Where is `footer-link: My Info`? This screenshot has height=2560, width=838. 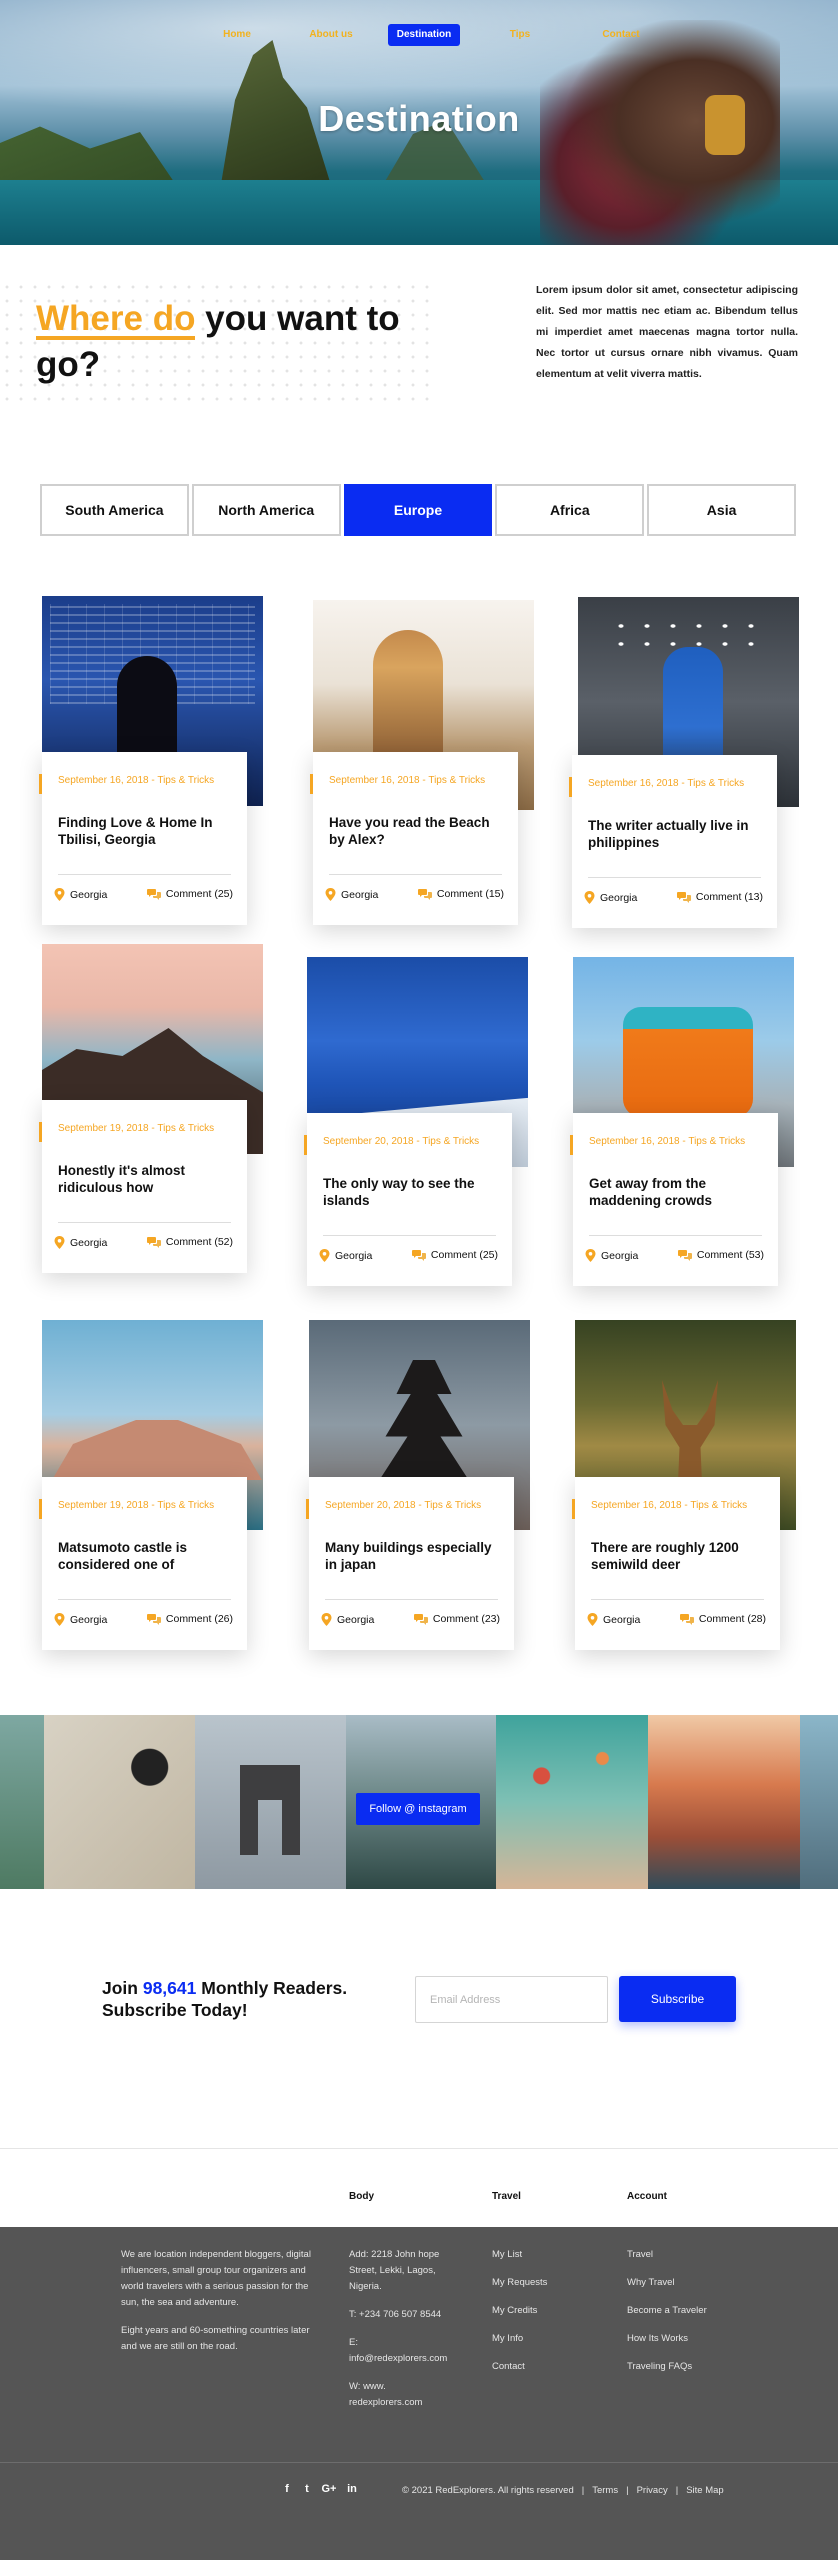 footer-link: My Info is located at coordinates (547, 2339).